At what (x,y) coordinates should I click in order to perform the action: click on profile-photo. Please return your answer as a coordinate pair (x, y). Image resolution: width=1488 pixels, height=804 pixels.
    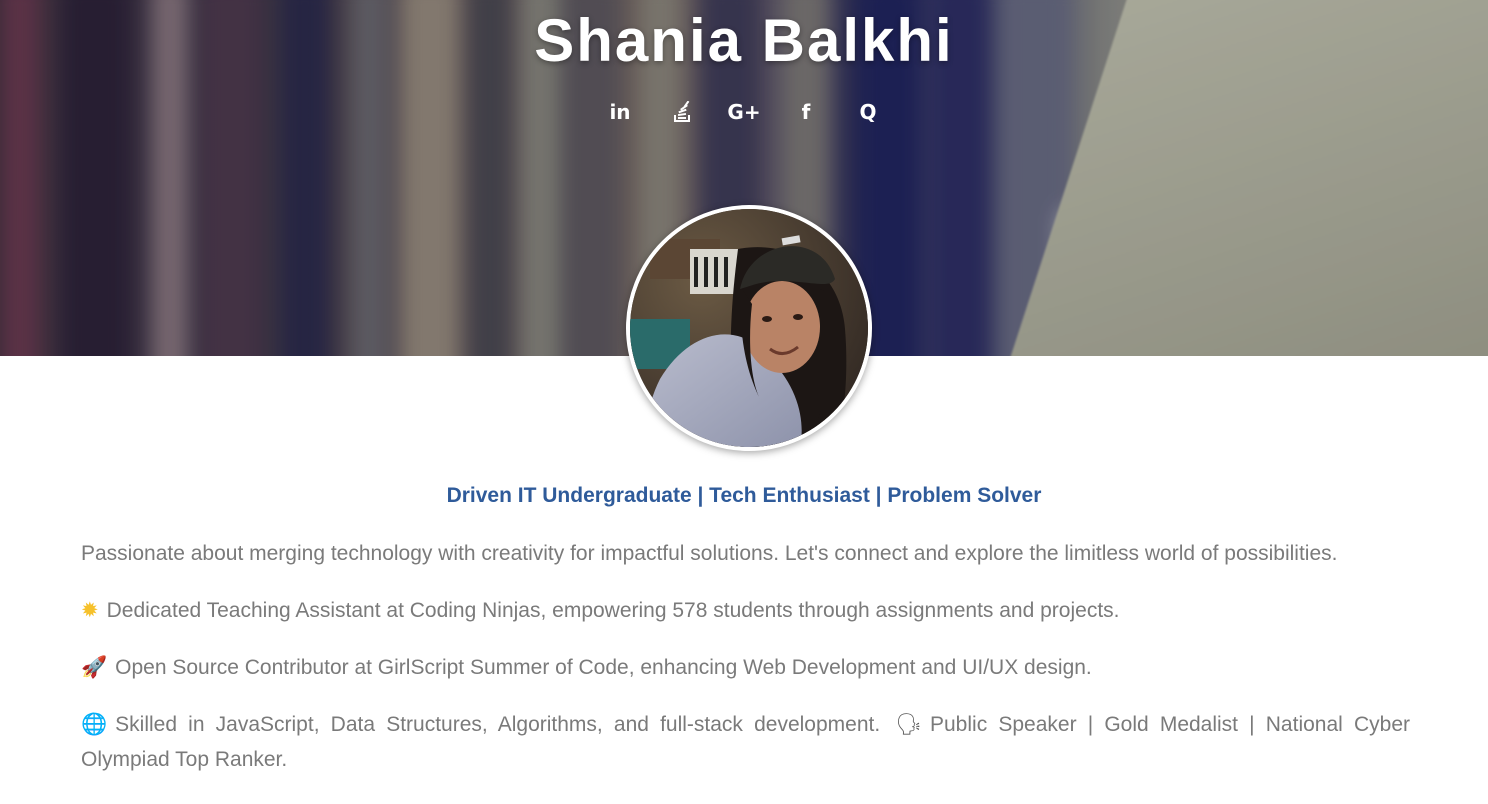
    Looking at the image, I should click on (749, 328).